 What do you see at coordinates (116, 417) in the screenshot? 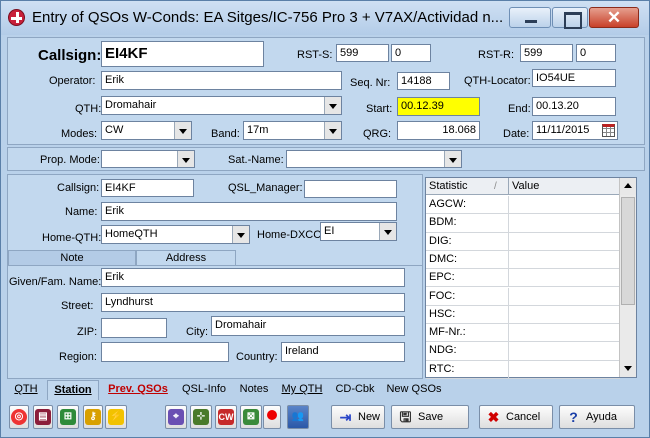
I see `dx-spot-button: ⚡` at bounding box center [116, 417].